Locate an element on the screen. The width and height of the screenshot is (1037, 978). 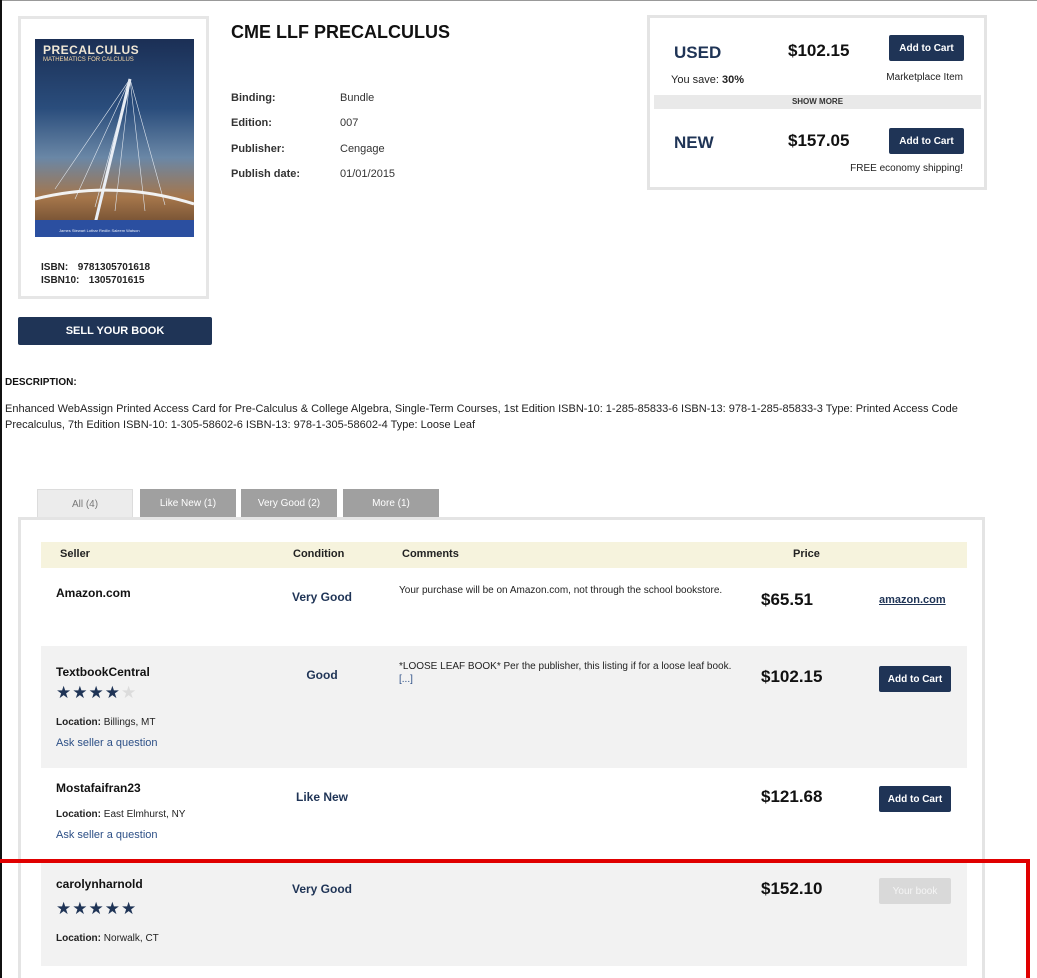
detail-value: 01/01/2015 is located at coordinates (368, 174).